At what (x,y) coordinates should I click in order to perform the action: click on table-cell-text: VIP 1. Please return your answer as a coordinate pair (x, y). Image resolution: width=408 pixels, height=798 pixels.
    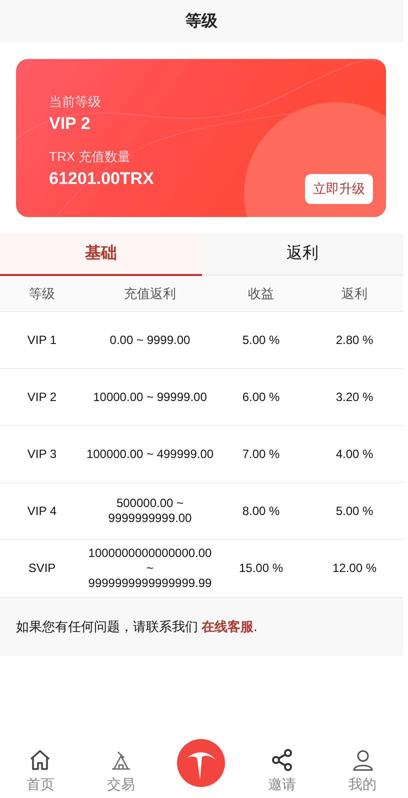
    Looking at the image, I should click on (42, 340).